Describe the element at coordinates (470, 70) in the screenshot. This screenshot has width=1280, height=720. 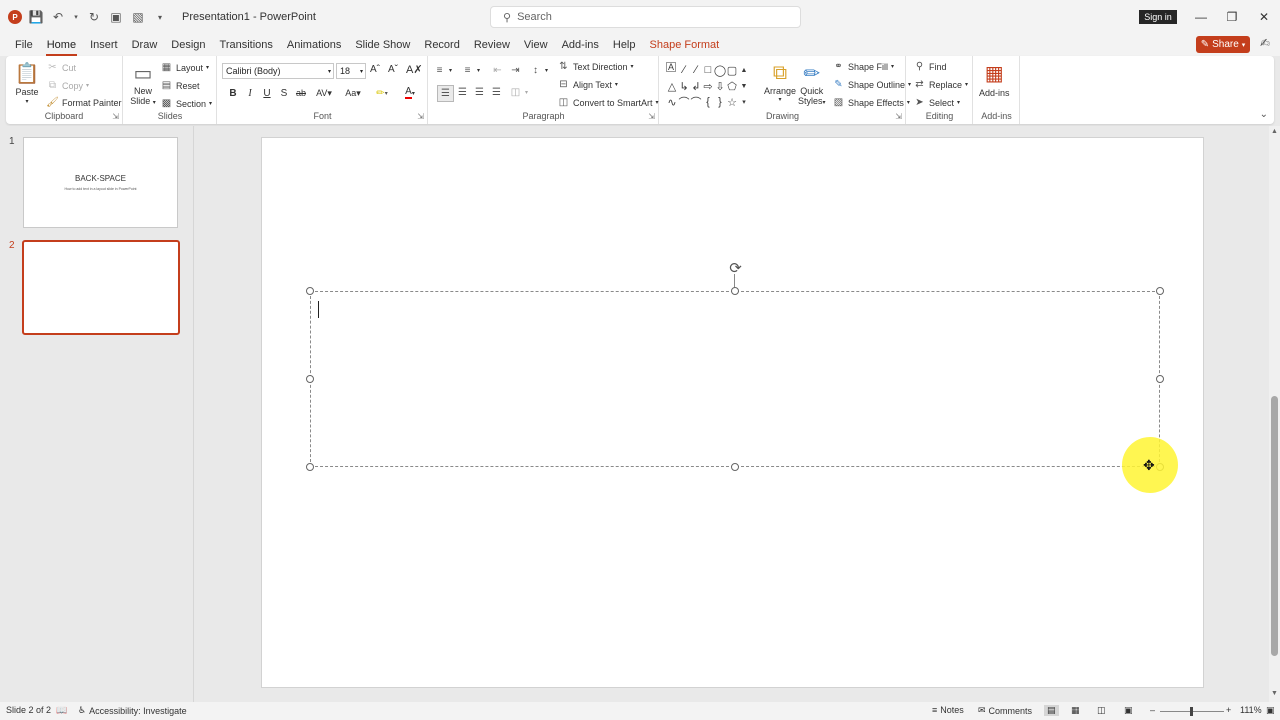
I see `numbering-button: ≡ ▾` at that location.